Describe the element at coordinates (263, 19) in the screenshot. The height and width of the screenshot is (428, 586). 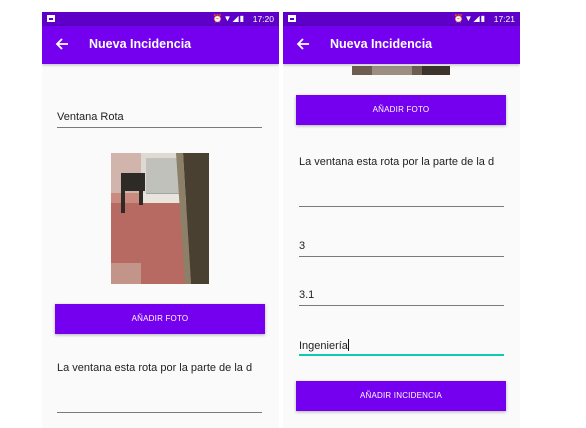
I see `status-time: 17:20` at that location.